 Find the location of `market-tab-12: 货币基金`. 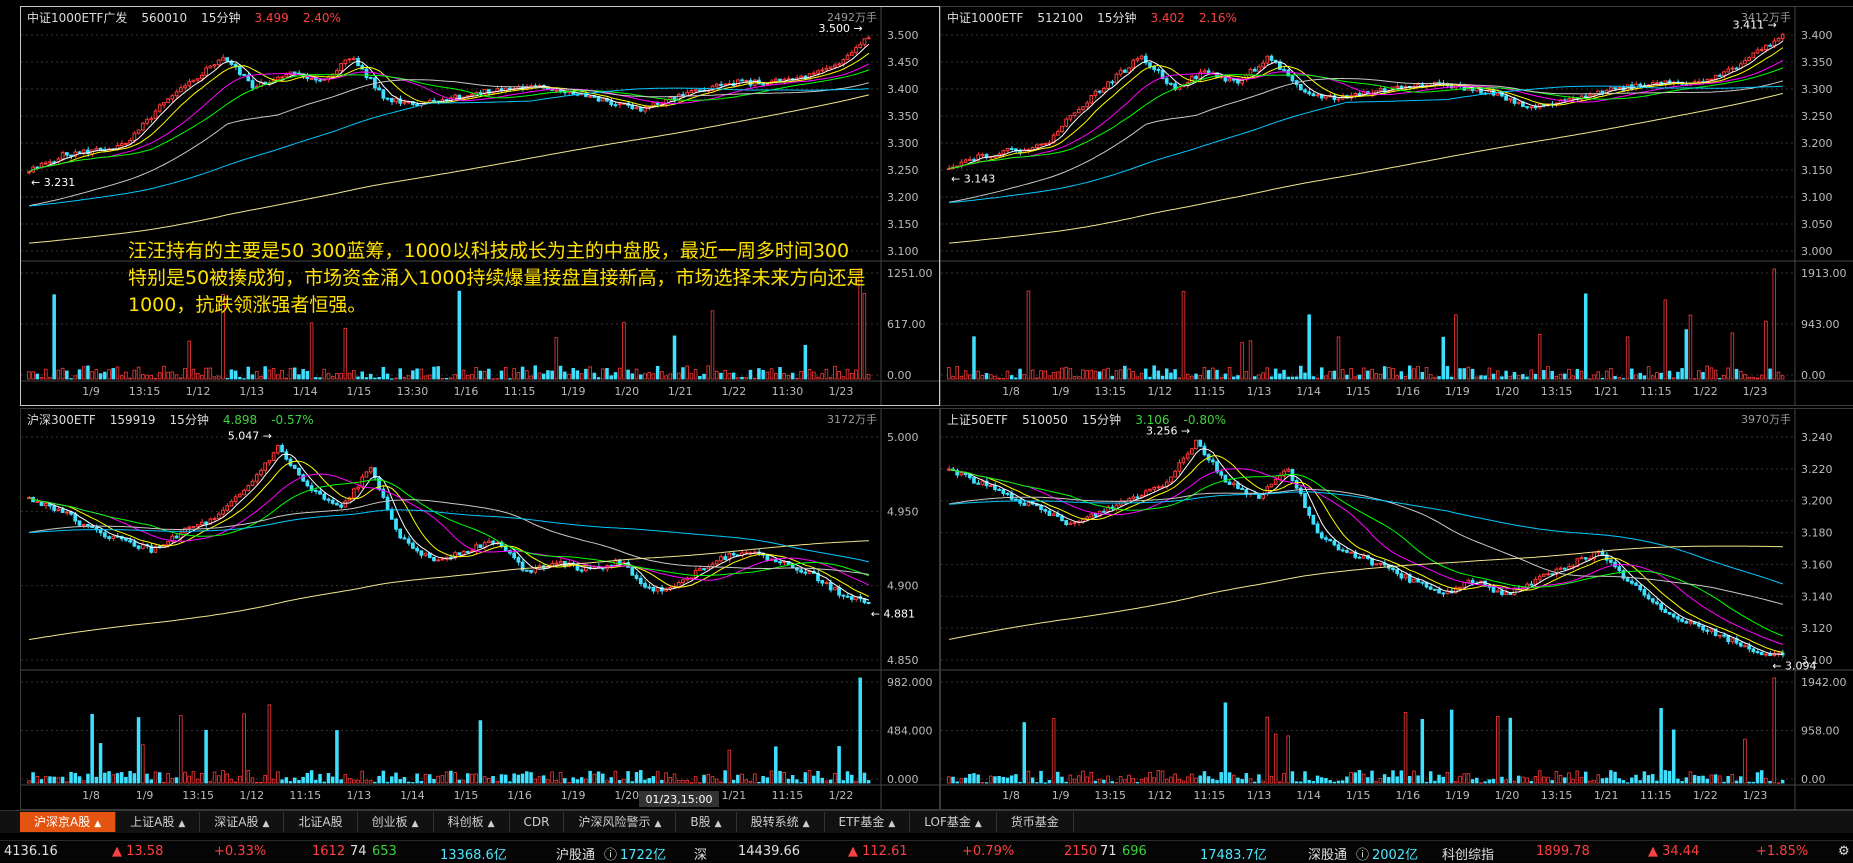

market-tab-12: 货币基金 is located at coordinates (1035, 822).